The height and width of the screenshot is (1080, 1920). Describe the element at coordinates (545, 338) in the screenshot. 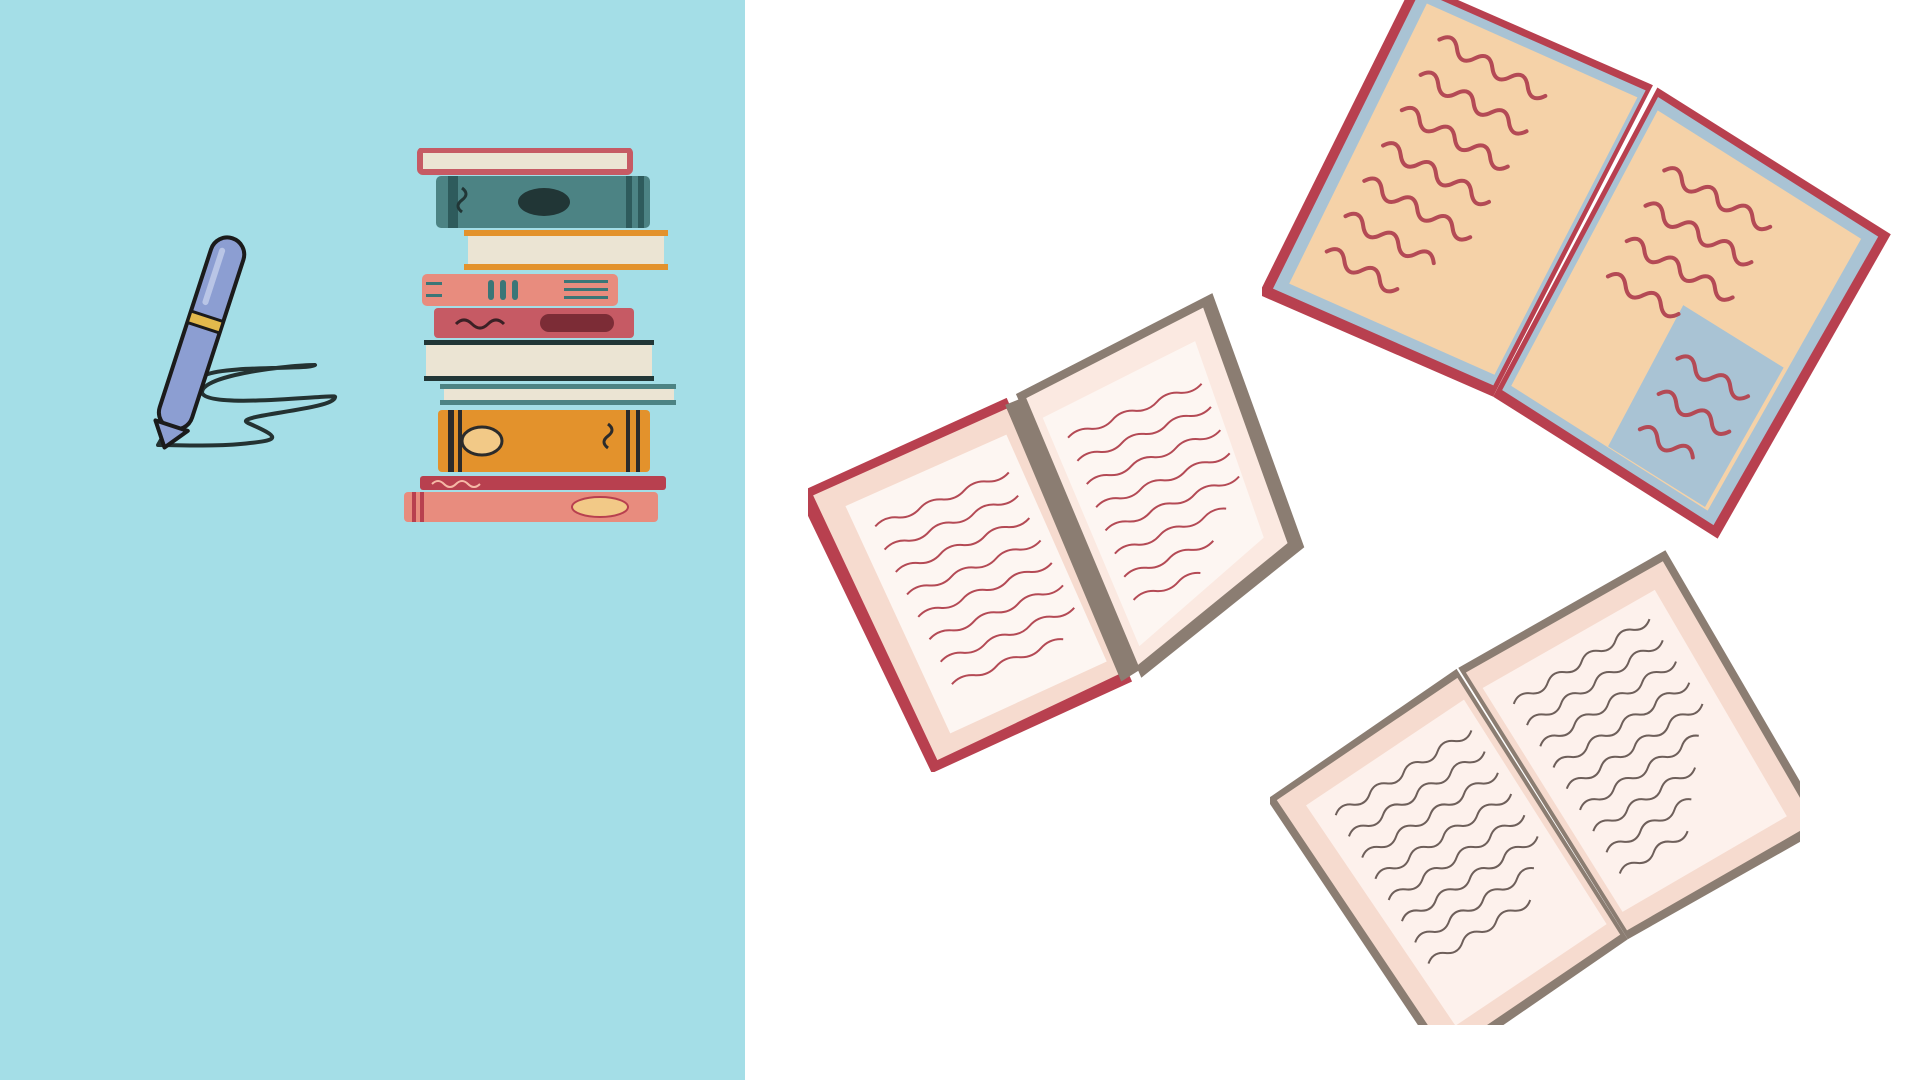

I see `book-stack-icon` at that location.